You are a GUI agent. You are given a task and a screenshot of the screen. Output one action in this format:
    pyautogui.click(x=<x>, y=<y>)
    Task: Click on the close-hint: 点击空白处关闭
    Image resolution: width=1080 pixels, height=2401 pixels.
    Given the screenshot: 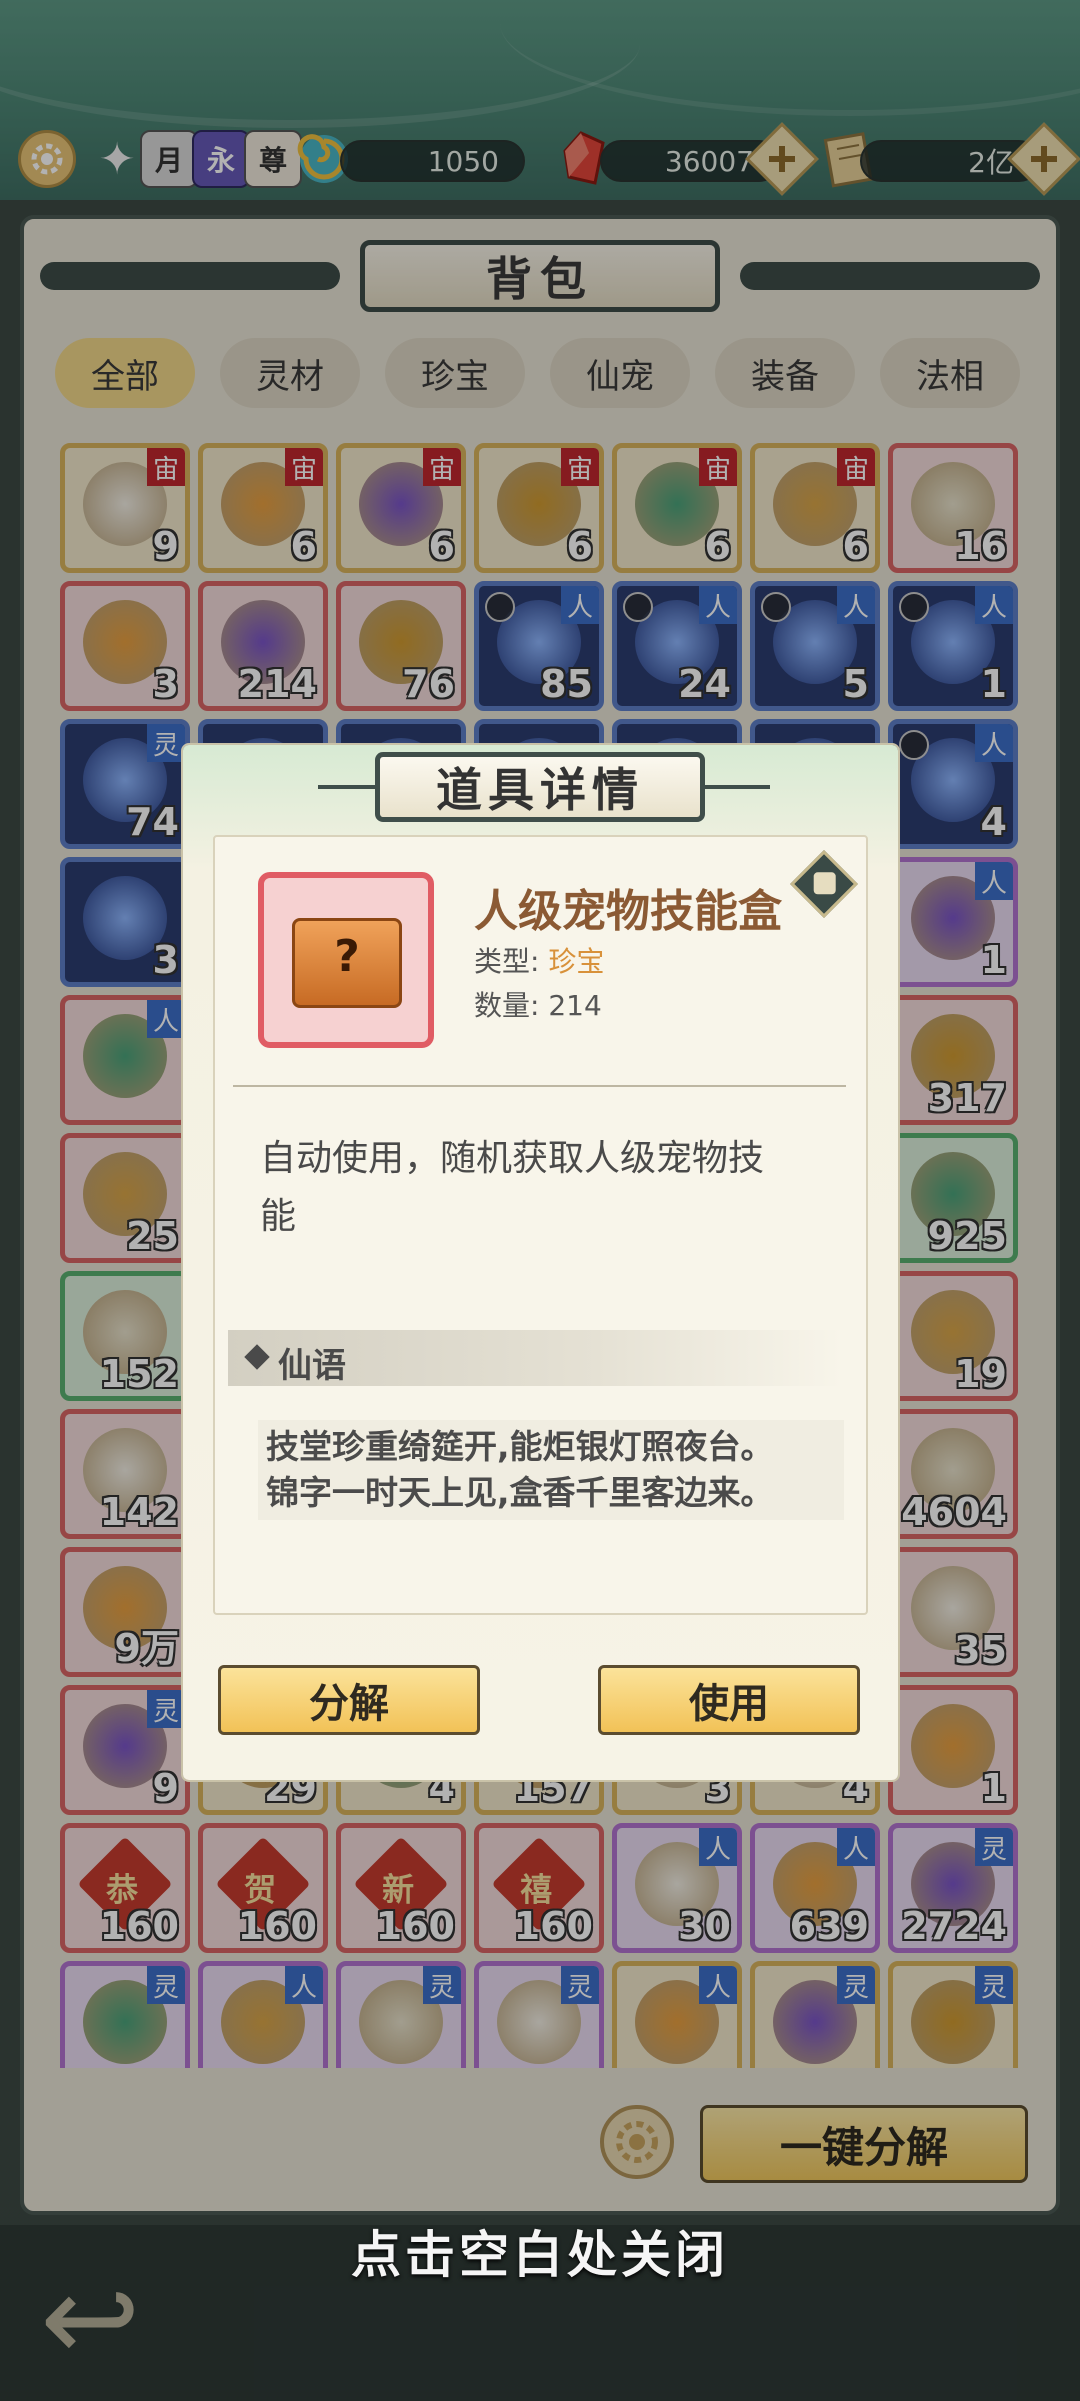 What is the action you would take?
    pyautogui.click(x=540, y=2255)
    